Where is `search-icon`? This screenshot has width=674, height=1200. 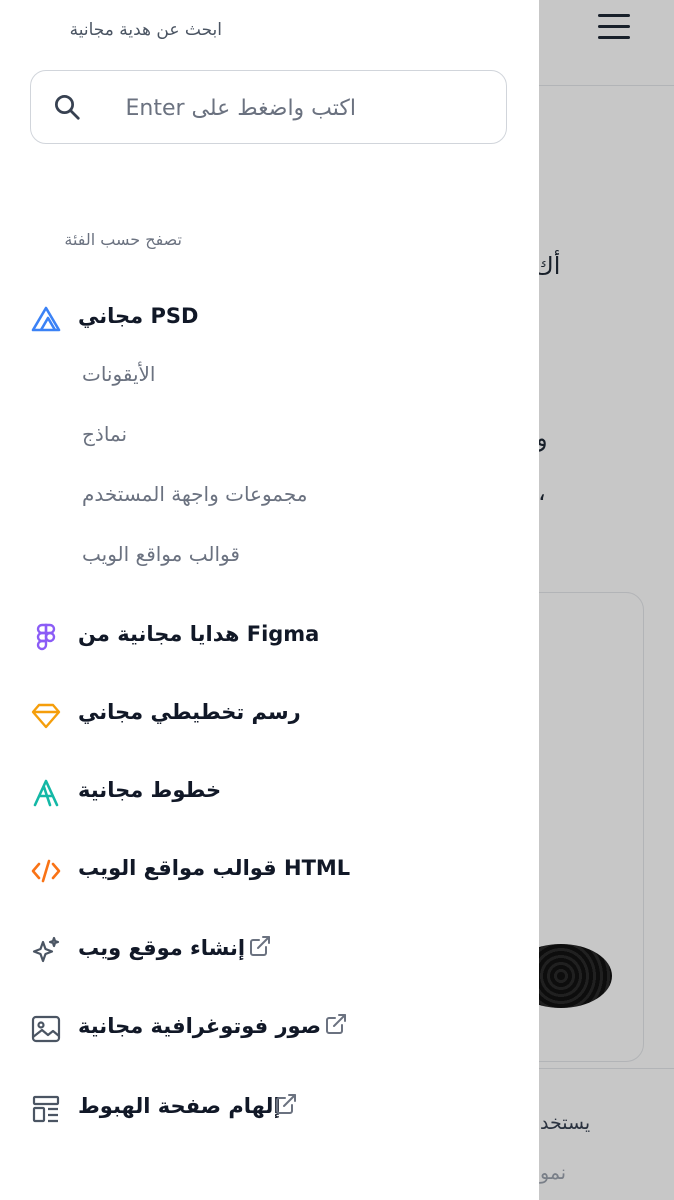
search-icon is located at coordinates (67, 107).